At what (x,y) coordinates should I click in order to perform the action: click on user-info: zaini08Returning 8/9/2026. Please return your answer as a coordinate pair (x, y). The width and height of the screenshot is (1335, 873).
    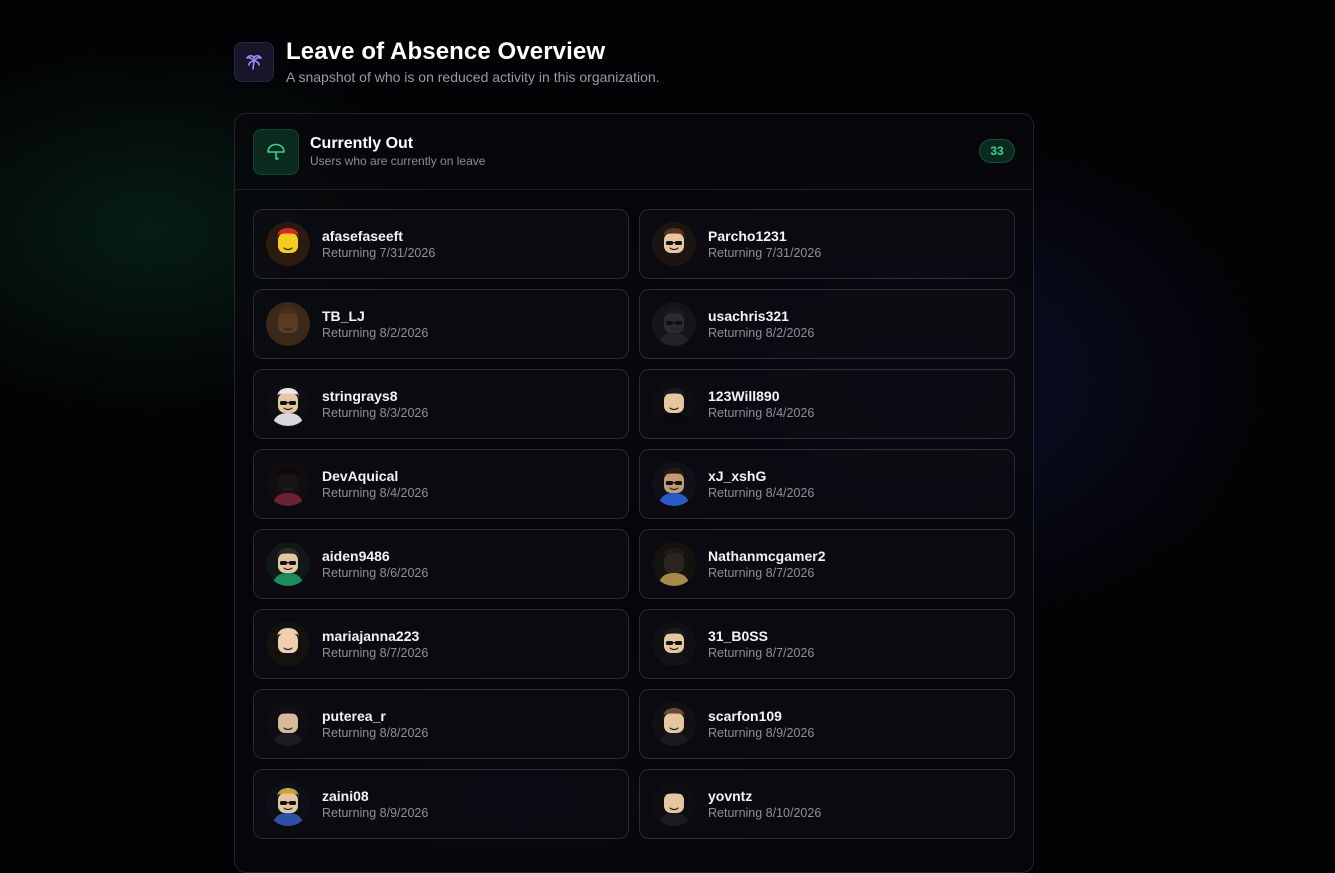
    Looking at the image, I should click on (375, 804).